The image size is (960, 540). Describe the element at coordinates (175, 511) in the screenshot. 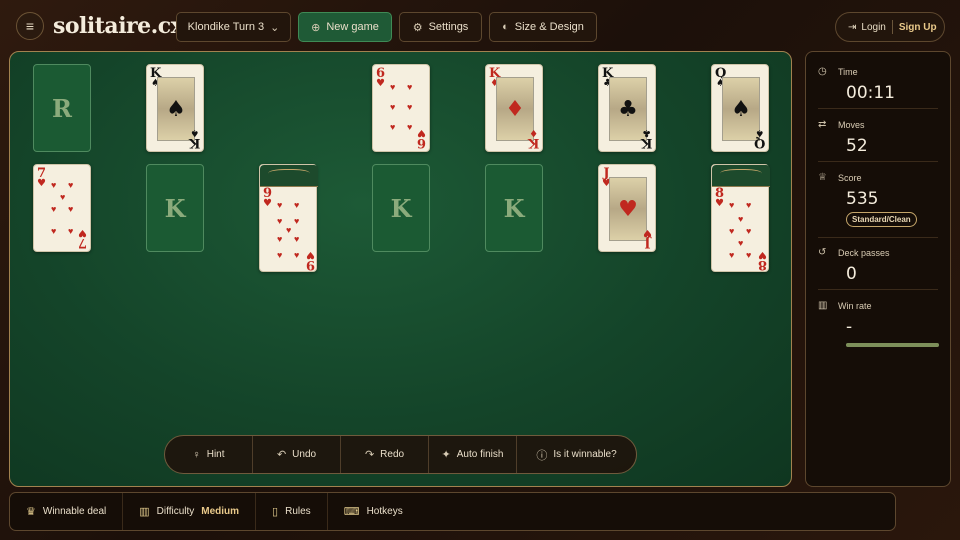

I see `difficulty-label: Difficulty` at that location.